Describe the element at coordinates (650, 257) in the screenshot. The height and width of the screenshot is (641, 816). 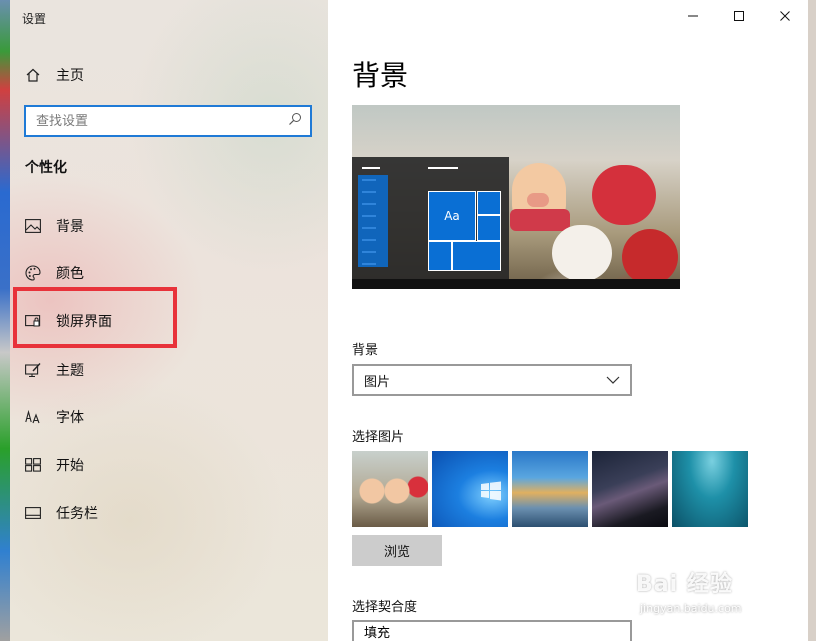
I see `preview-pot-red` at that location.